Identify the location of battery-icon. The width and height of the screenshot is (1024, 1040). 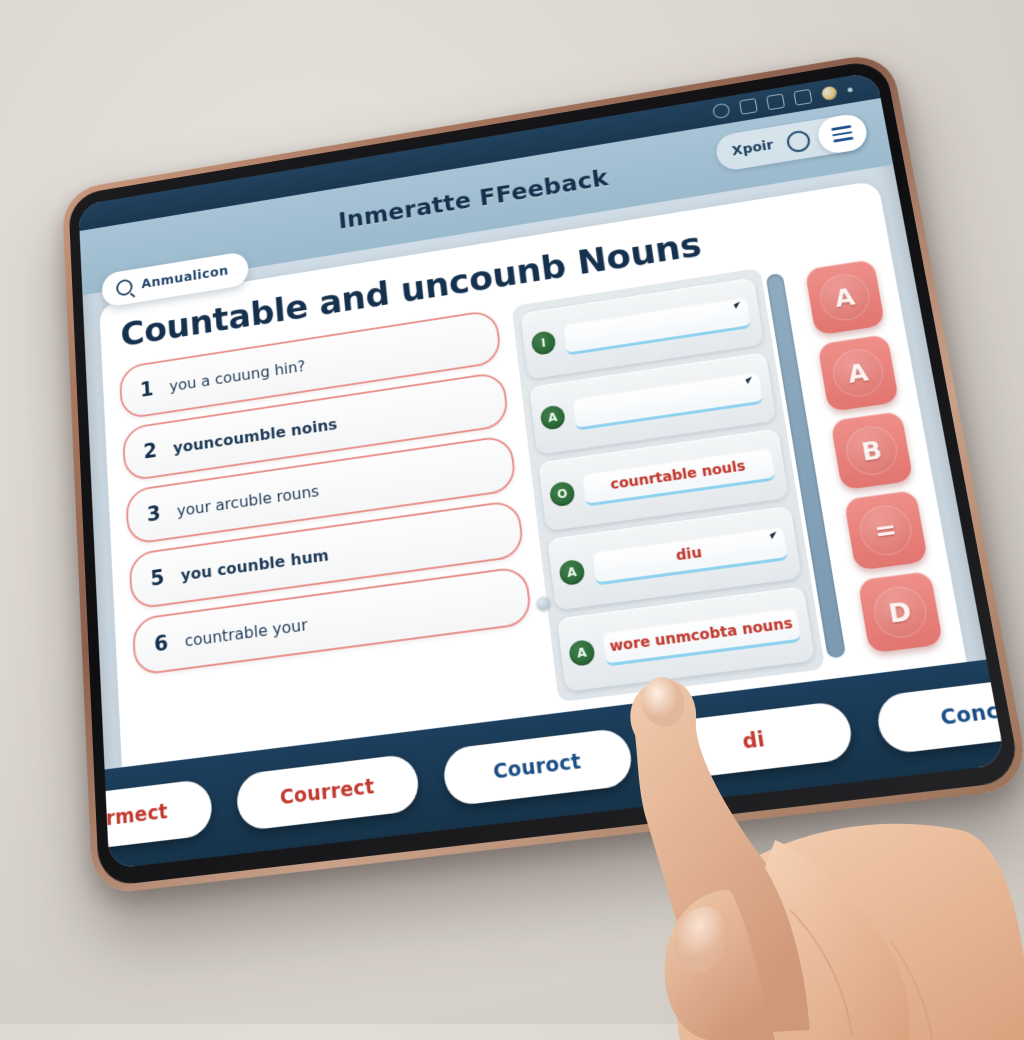
(776, 102).